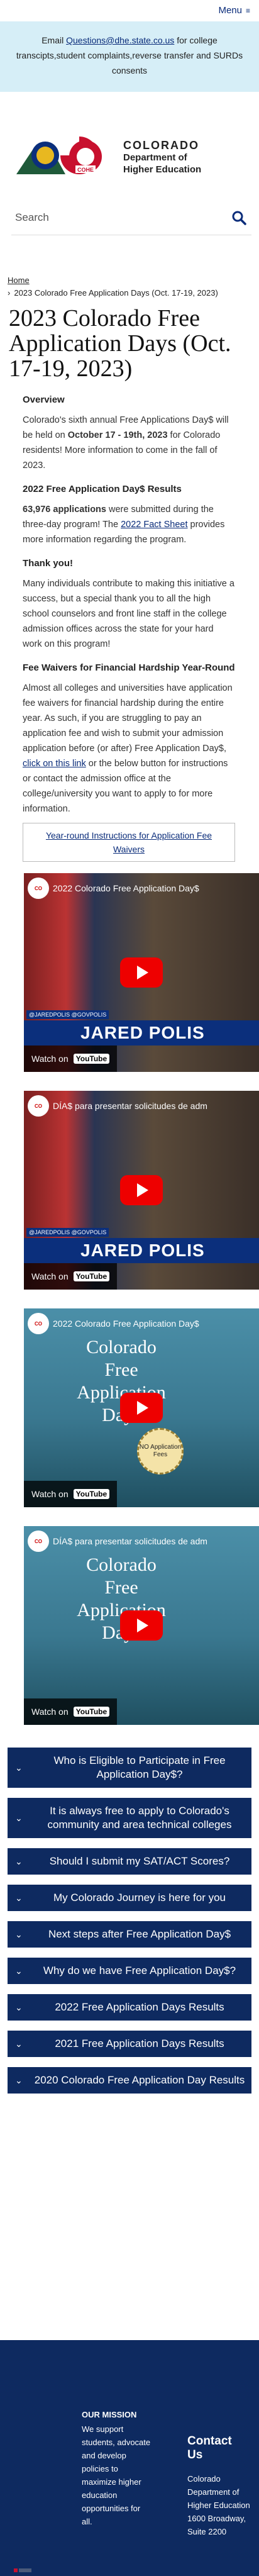 The image size is (259, 2576). What do you see at coordinates (24, 2571) in the screenshot?
I see `footer-logo-icon` at bounding box center [24, 2571].